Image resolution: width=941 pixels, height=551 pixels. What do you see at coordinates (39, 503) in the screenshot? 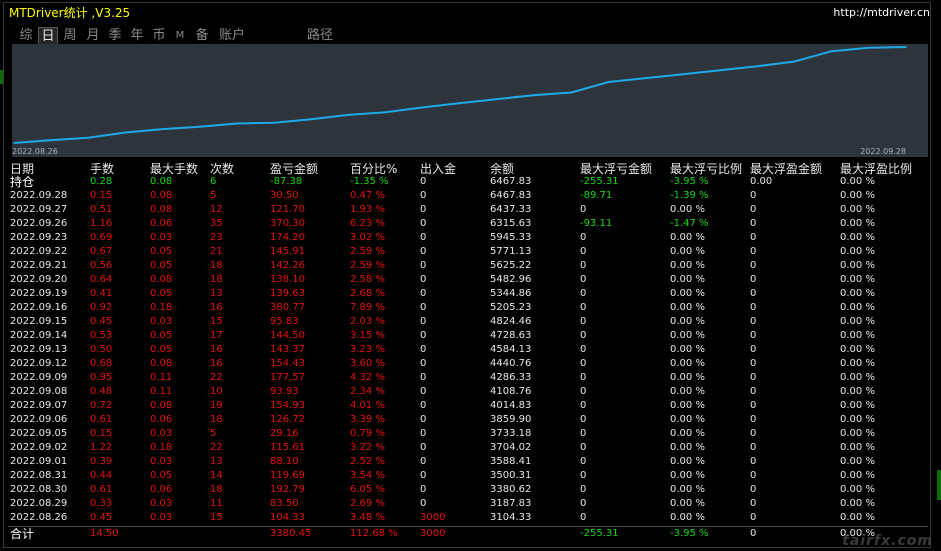
I see `cell-date: 2022.08.29` at bounding box center [39, 503].